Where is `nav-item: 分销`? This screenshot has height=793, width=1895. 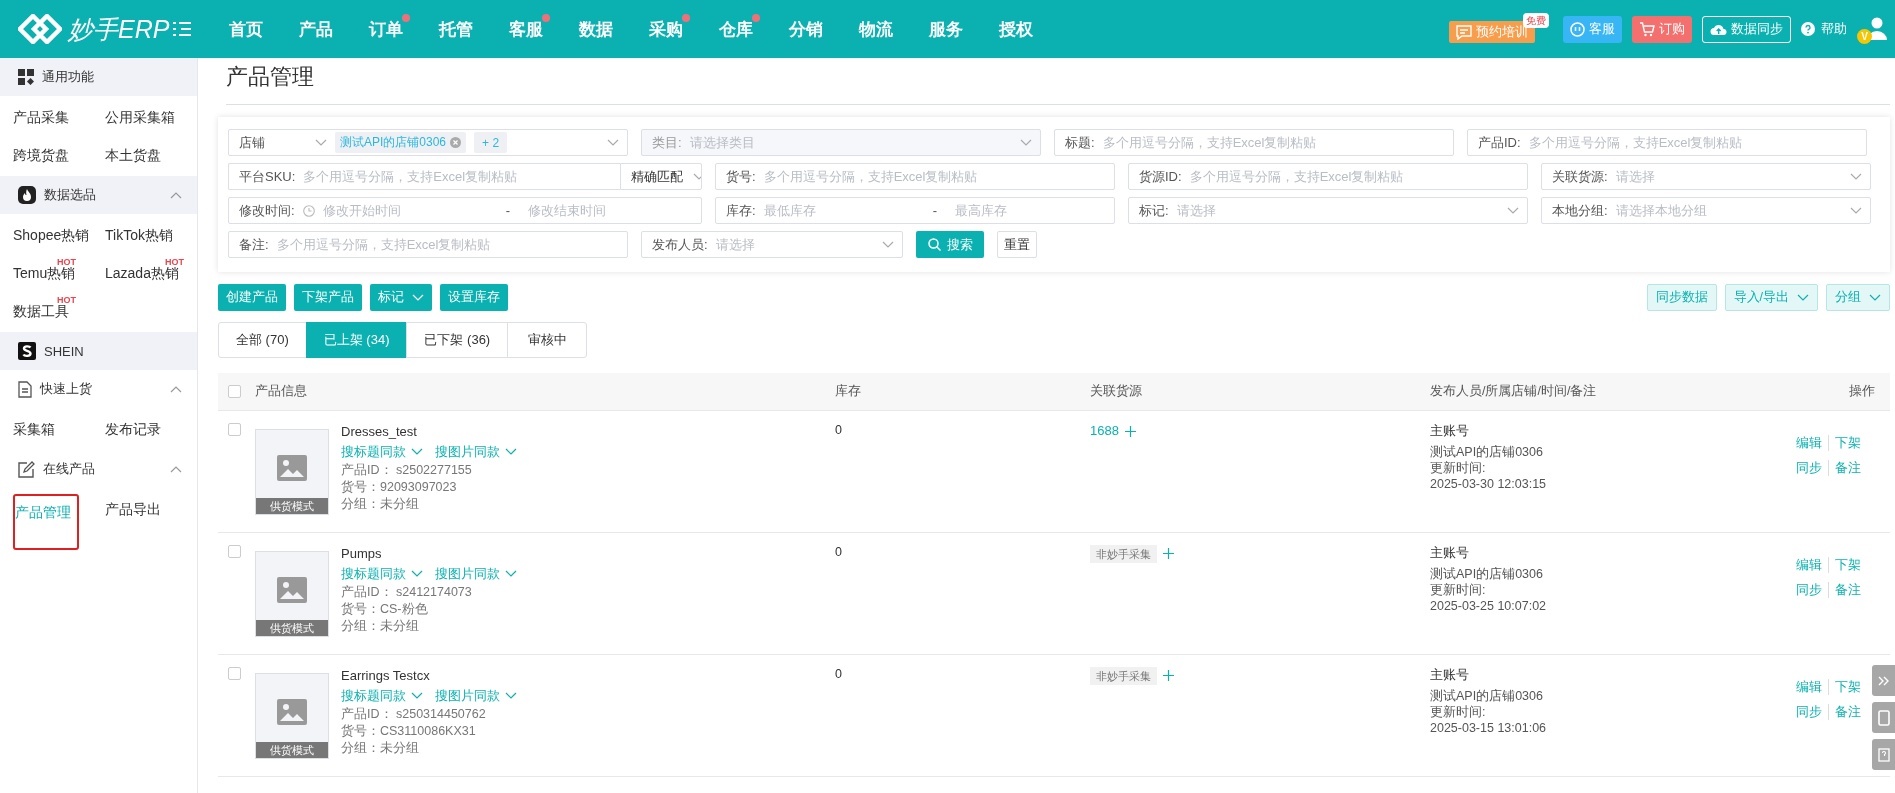 nav-item: 分销 is located at coordinates (806, 29).